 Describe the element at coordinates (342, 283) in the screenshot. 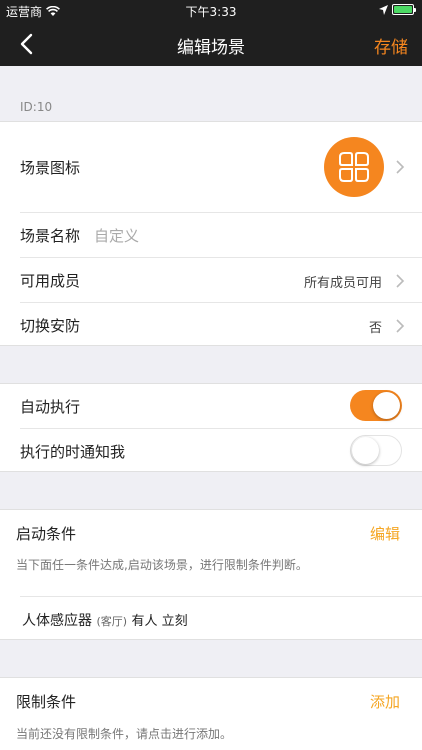

I see `members-value: 所有成员可用` at that location.